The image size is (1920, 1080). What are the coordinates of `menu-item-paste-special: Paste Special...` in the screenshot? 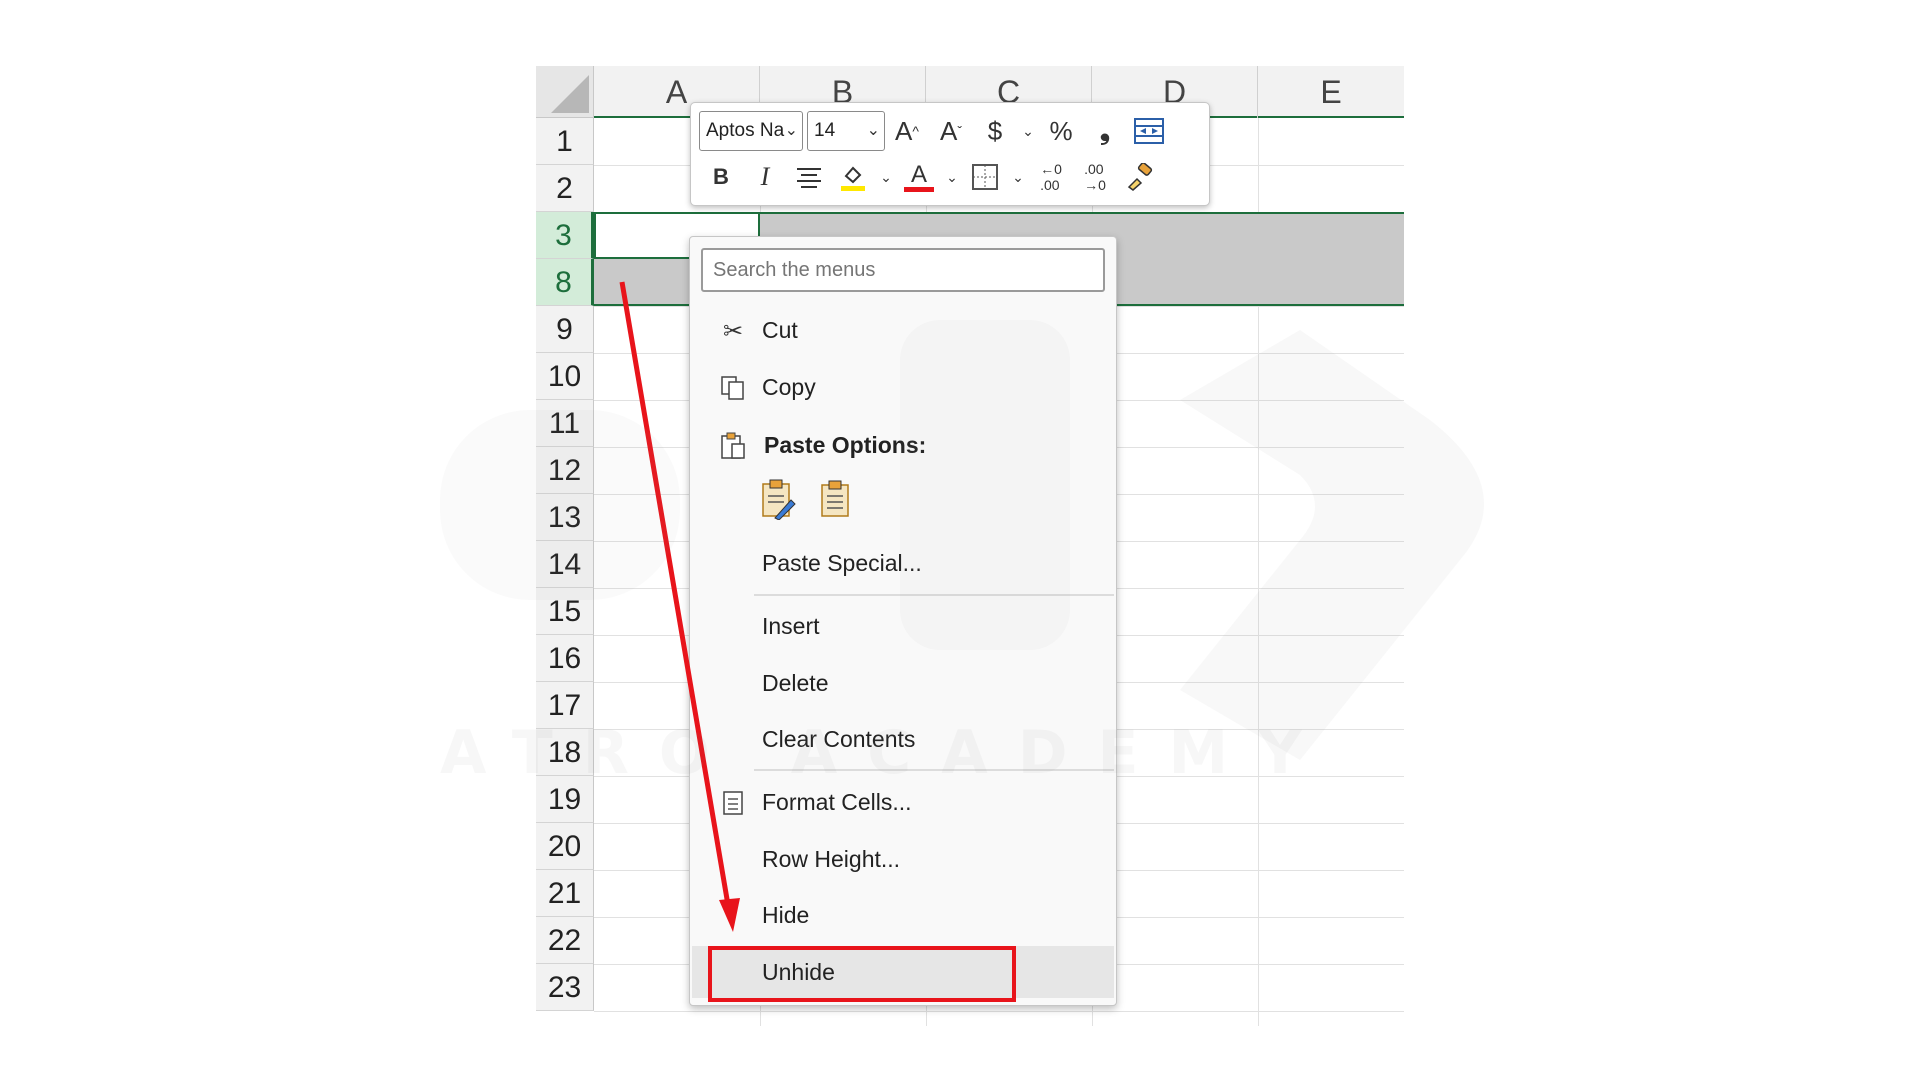 It's located at (903, 563).